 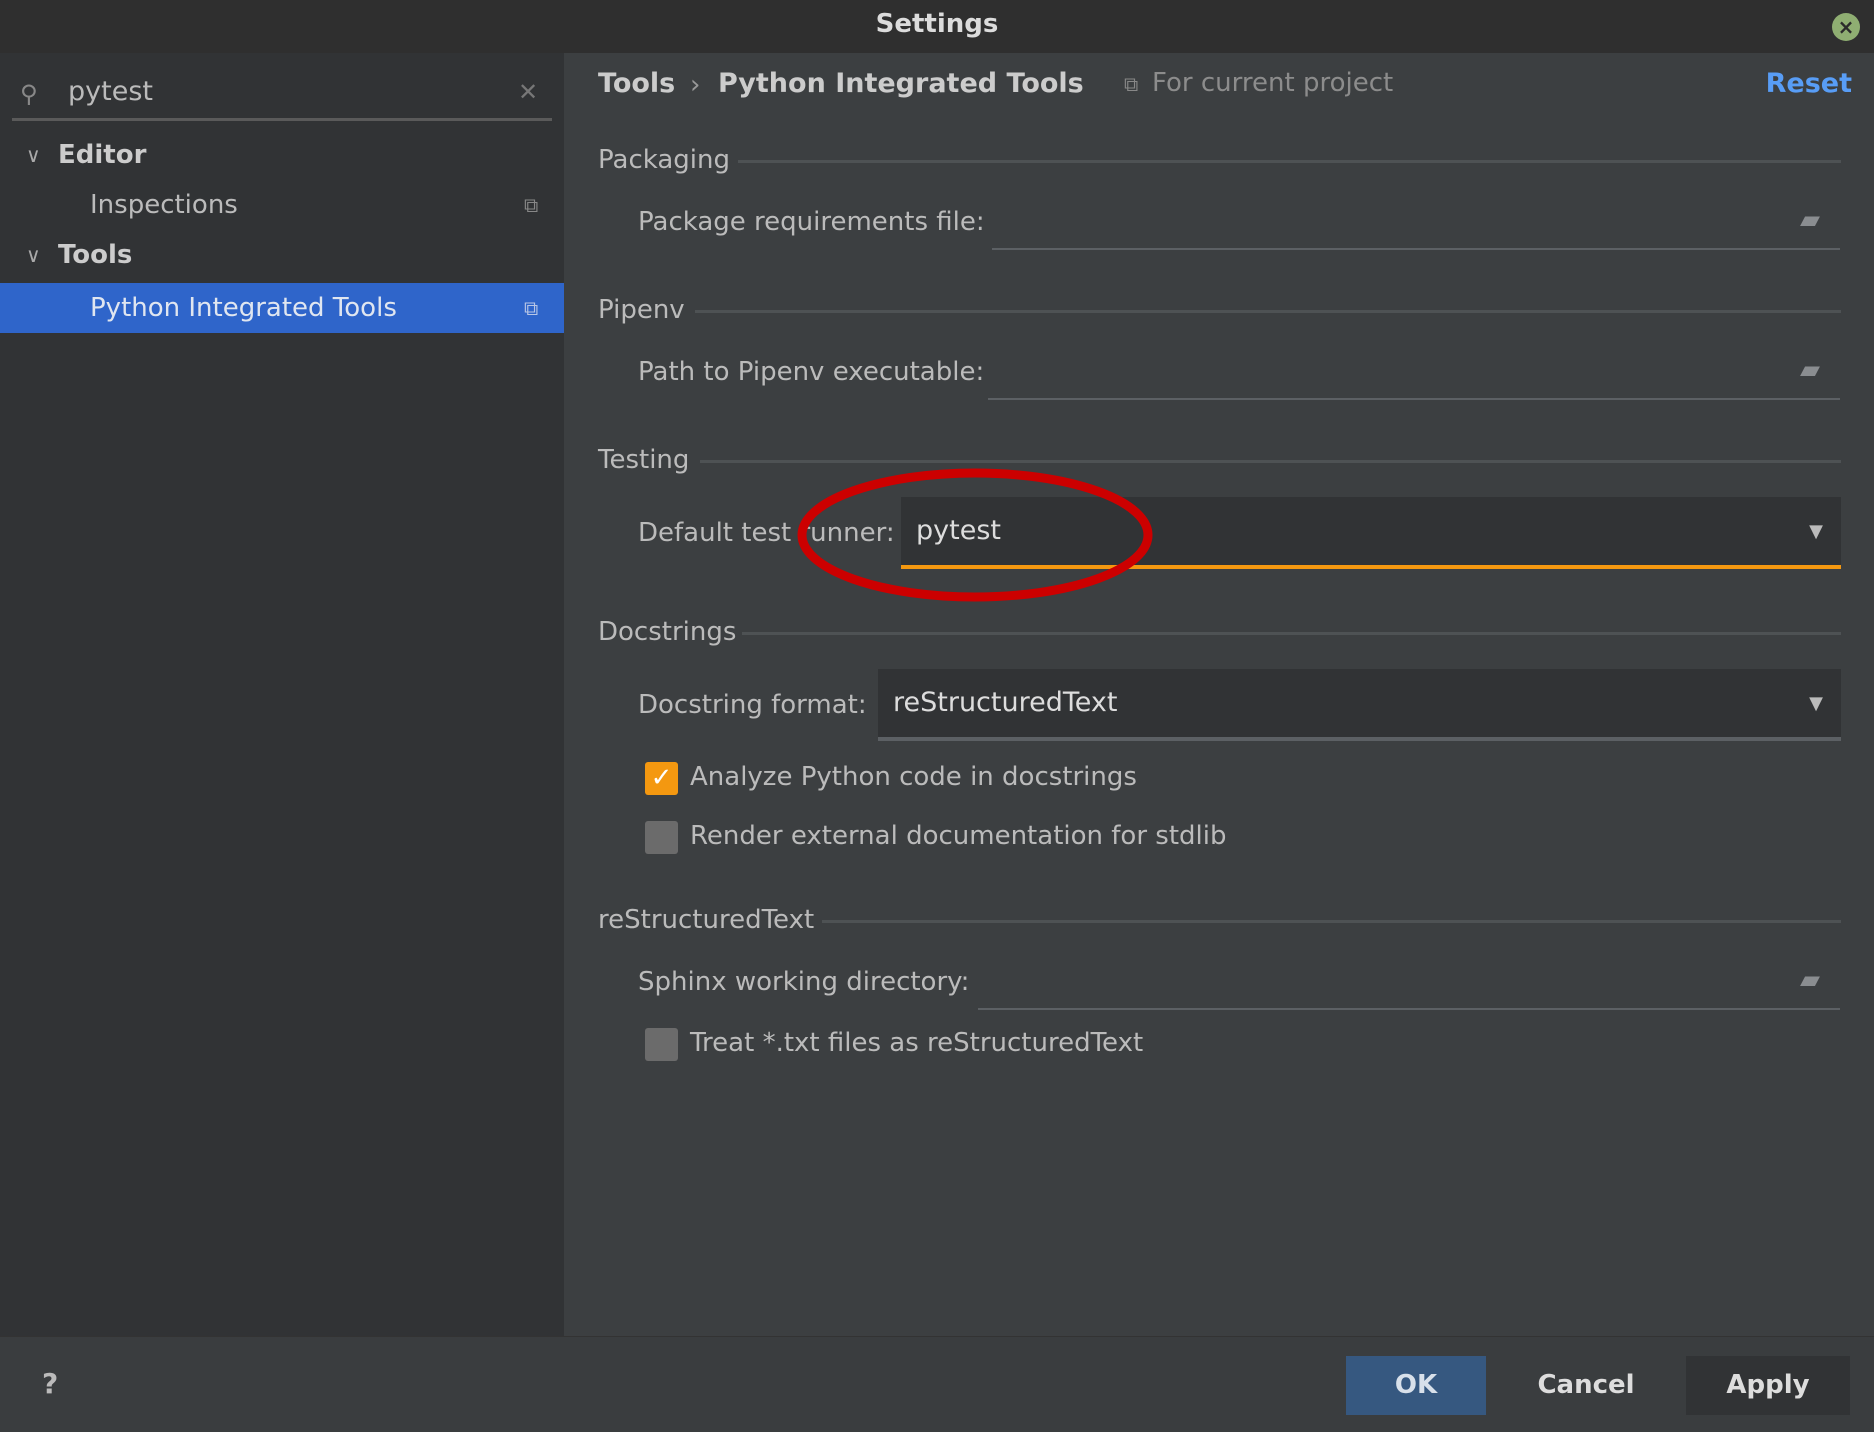 I want to click on footer: ? OK Cancel Apply, so click(x=937, y=1384).